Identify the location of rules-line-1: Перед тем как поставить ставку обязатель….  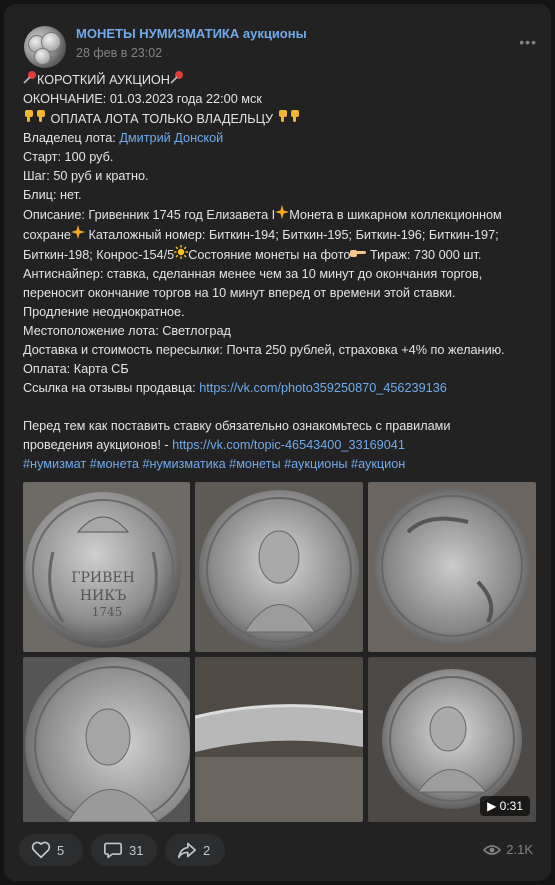
(237, 426).